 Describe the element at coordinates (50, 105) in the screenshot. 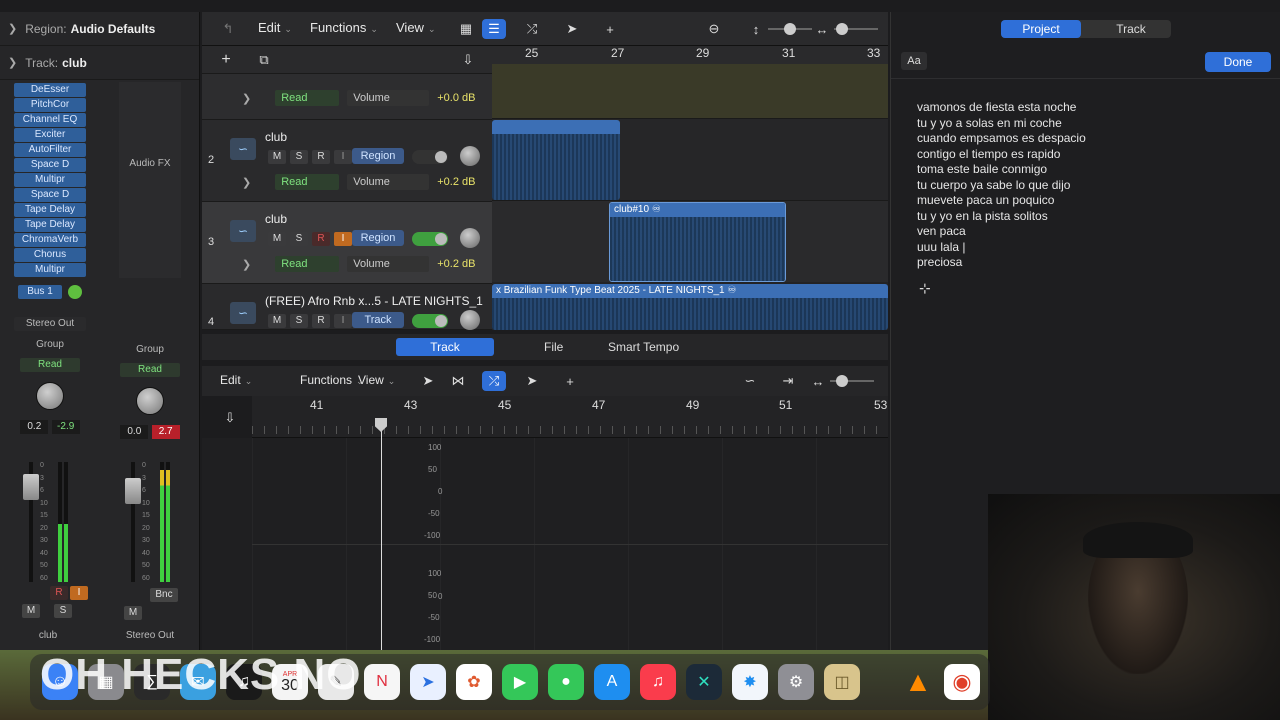

I see `plugin-slot: PitchCor` at that location.